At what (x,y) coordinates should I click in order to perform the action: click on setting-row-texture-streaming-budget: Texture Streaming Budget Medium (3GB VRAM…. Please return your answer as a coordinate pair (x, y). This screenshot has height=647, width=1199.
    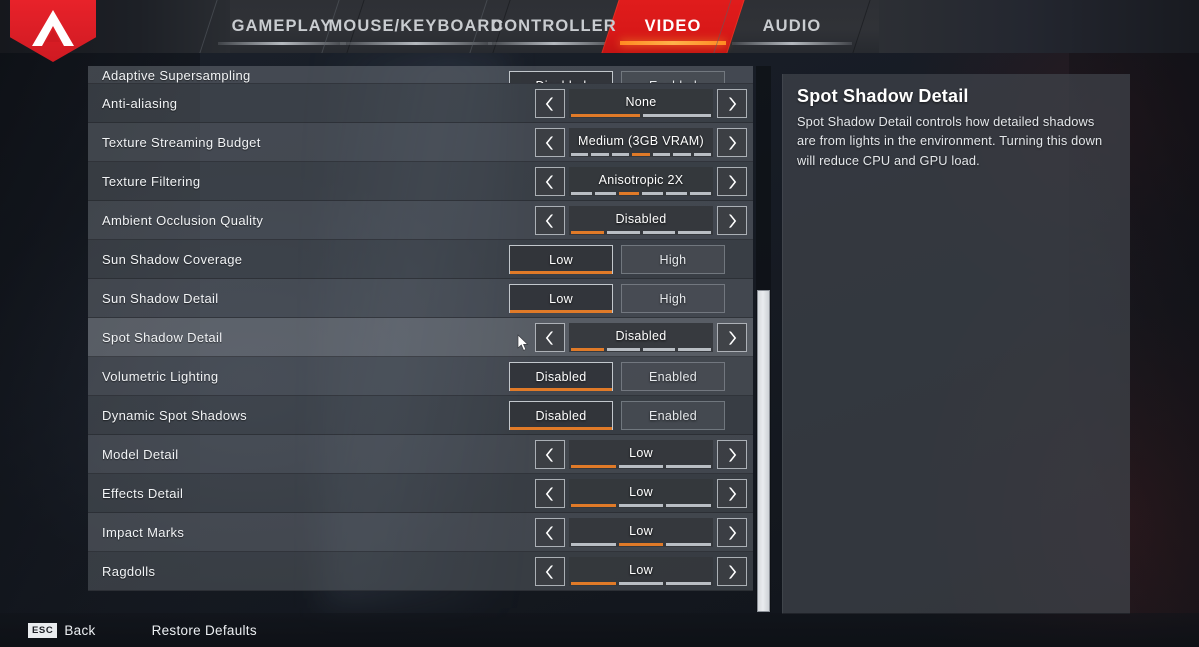
    Looking at the image, I should click on (420, 142).